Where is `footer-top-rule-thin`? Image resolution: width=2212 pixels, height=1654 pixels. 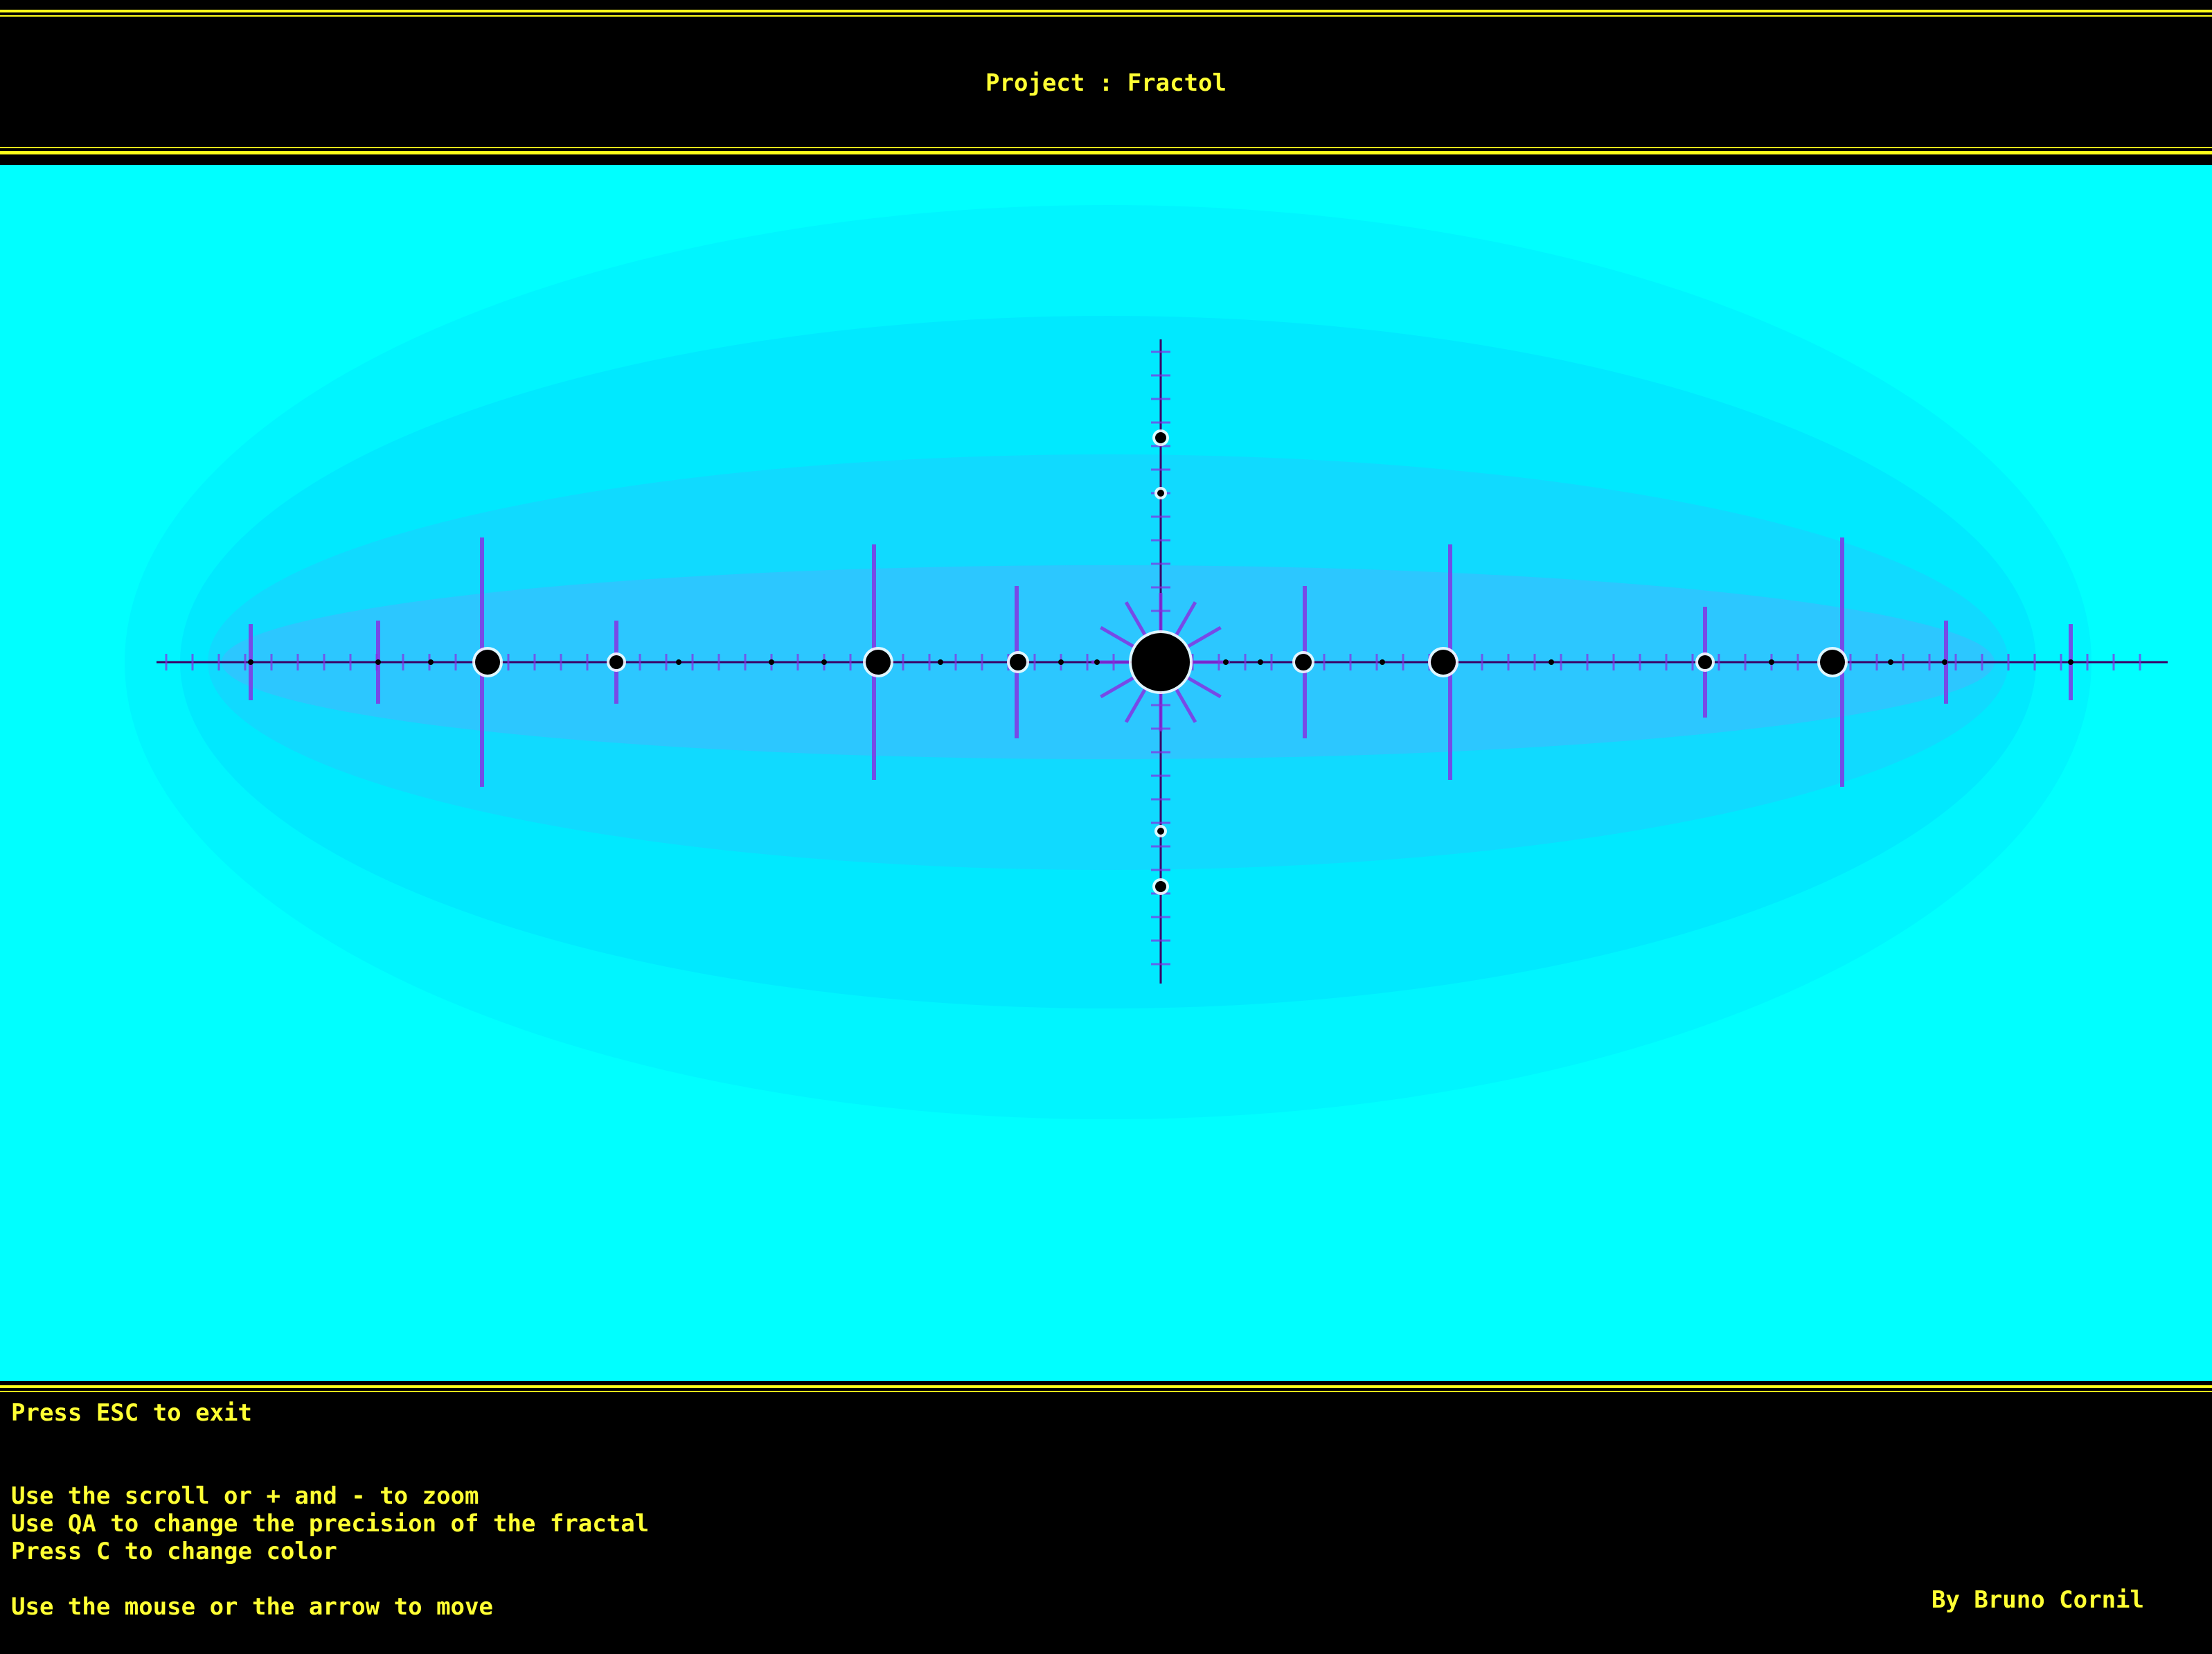 footer-top-rule-thin is located at coordinates (1106, 1391).